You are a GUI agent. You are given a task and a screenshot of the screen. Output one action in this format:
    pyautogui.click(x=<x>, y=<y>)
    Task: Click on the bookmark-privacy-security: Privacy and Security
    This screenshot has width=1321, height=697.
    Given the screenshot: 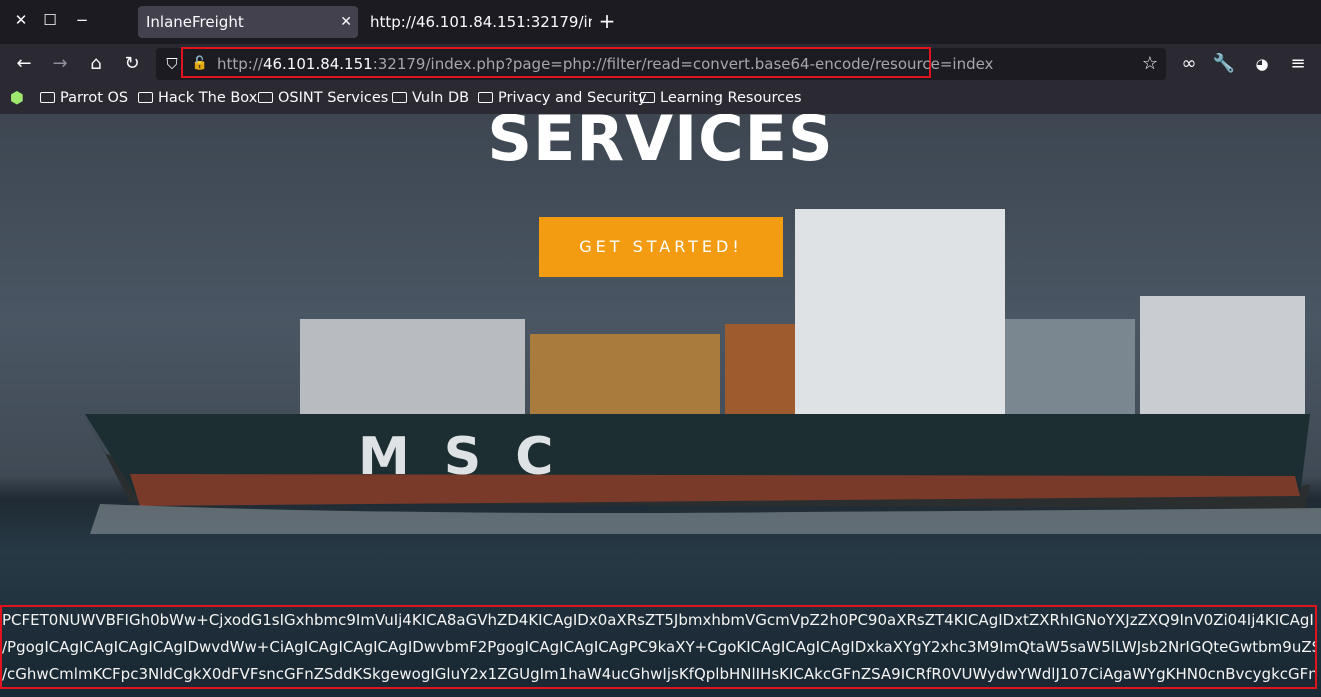 What is the action you would take?
    pyautogui.click(x=562, y=98)
    